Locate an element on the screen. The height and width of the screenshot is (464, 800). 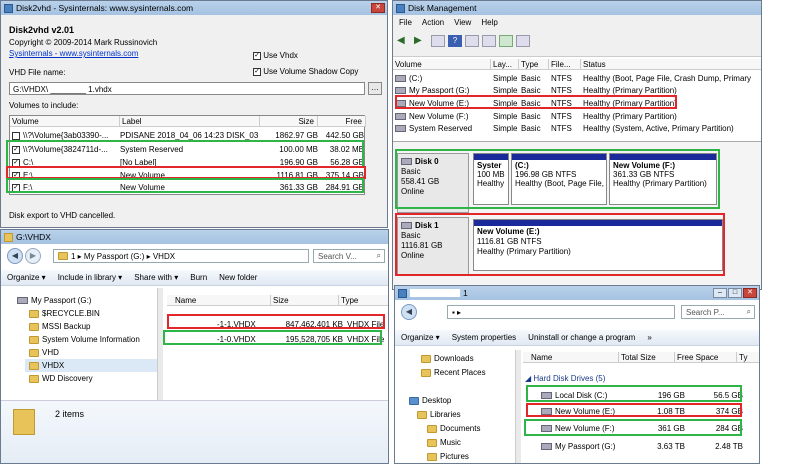
more-button: » is located at coordinates (649, 337).